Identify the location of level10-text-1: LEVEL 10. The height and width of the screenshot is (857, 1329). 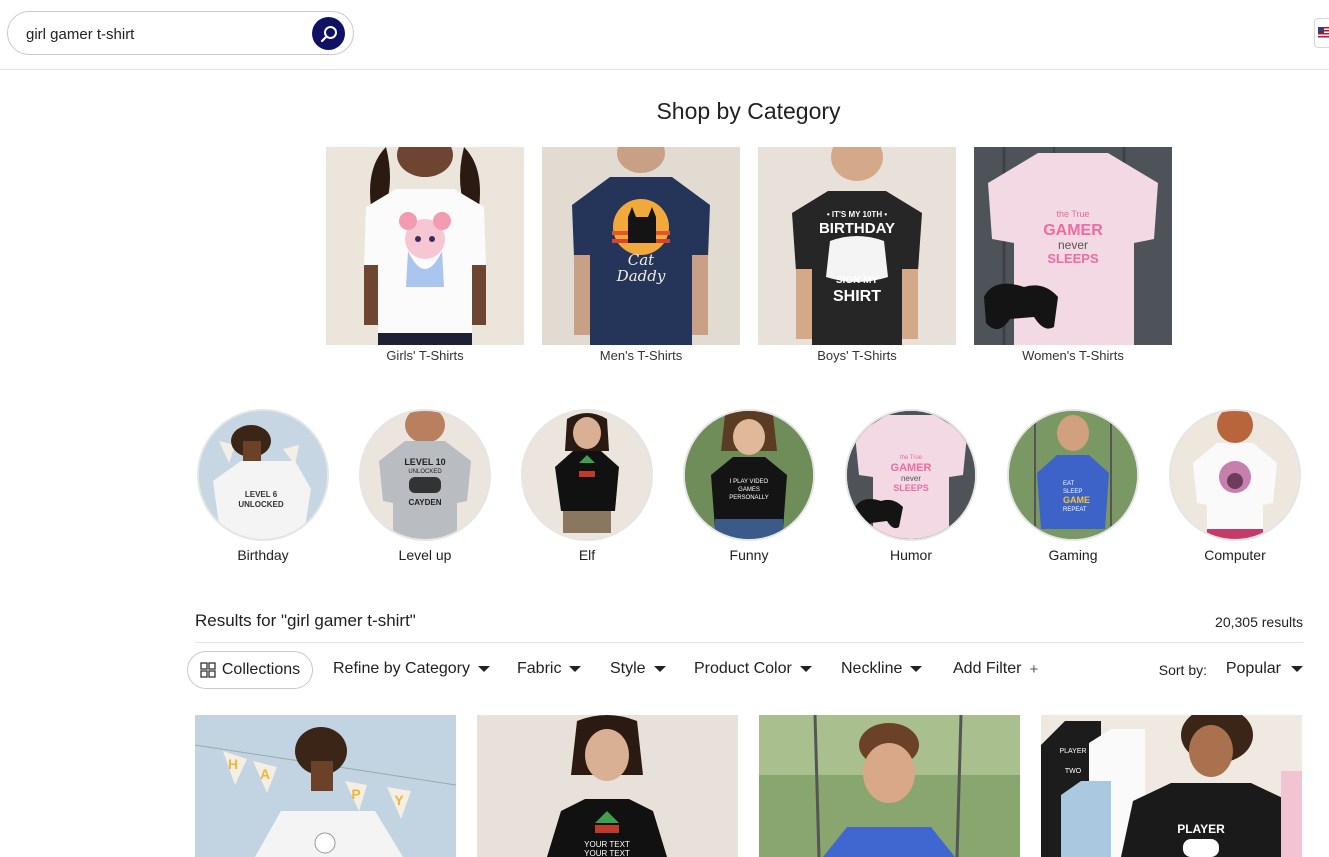
(424, 462).